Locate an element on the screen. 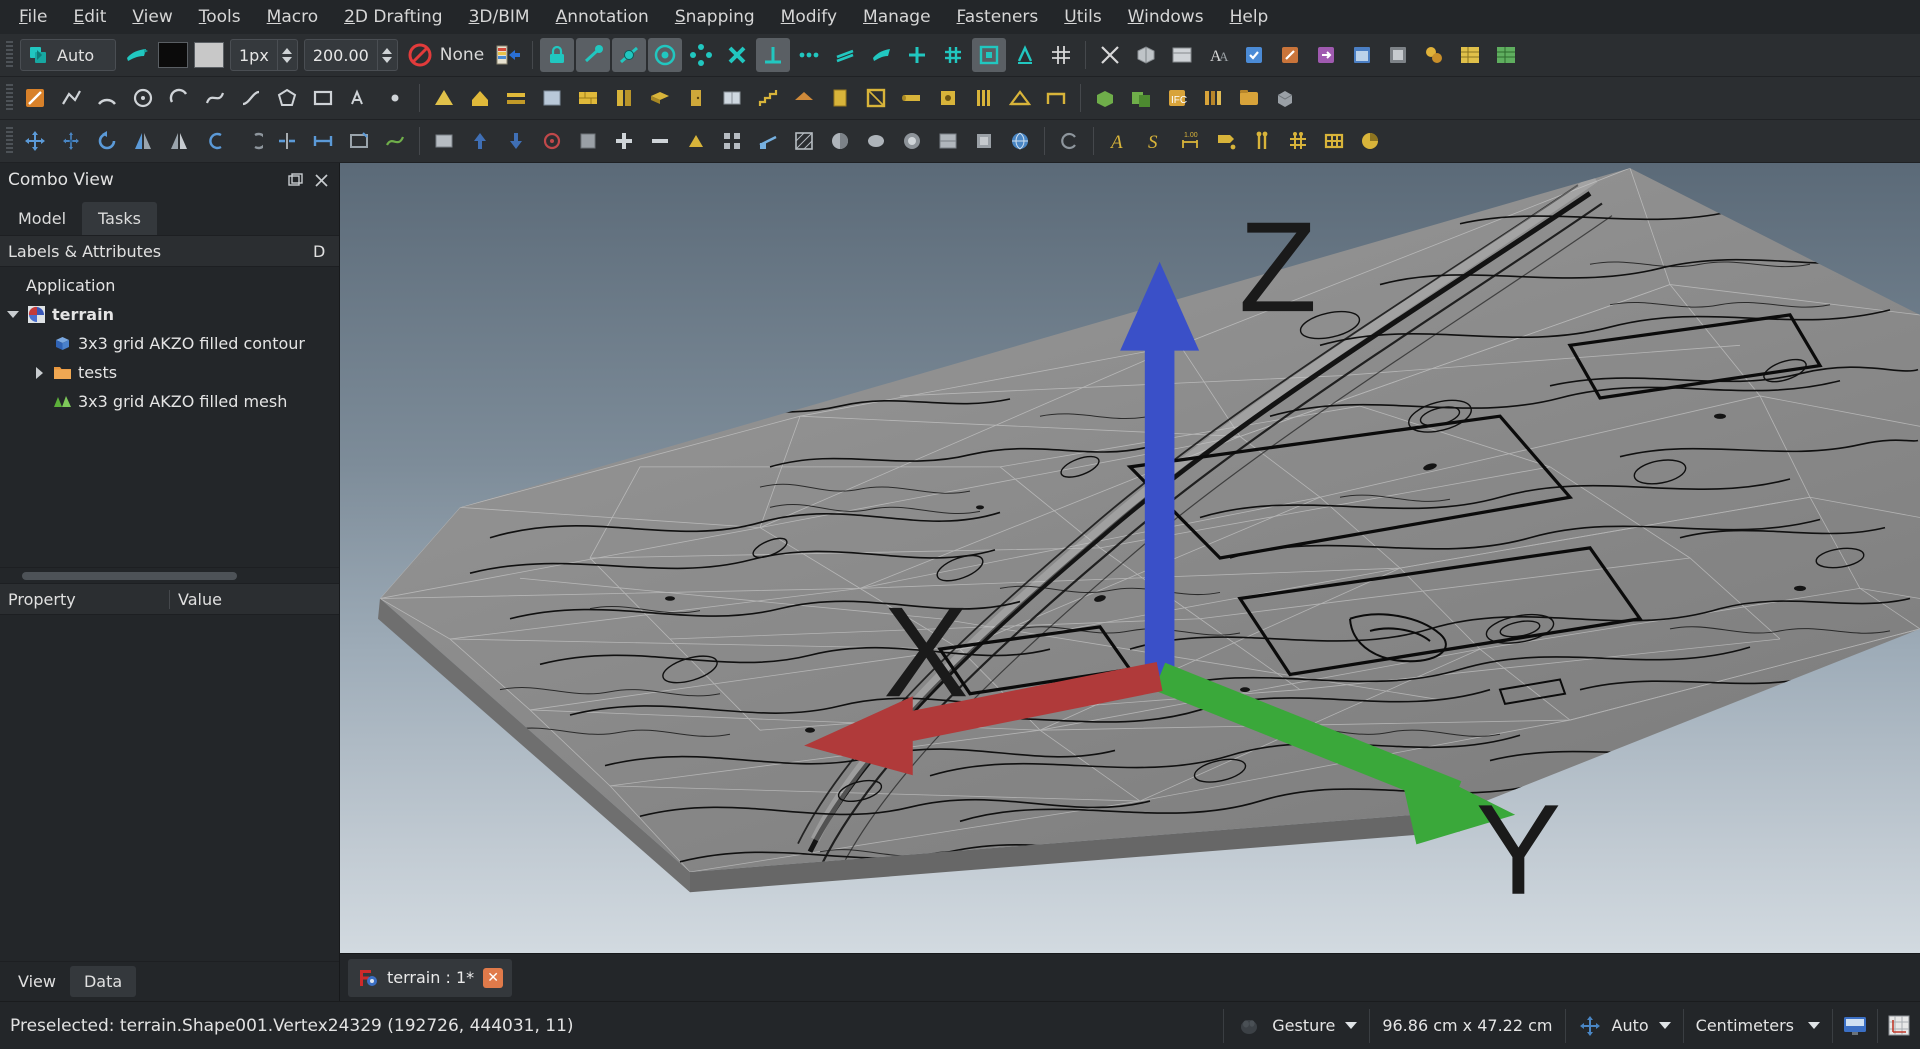  autogroup-selector: Auto is located at coordinates (1623, 1025).